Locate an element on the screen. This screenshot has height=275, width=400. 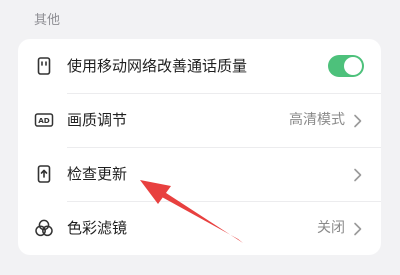
ad-icon-text: AD is located at coordinates (44, 120).